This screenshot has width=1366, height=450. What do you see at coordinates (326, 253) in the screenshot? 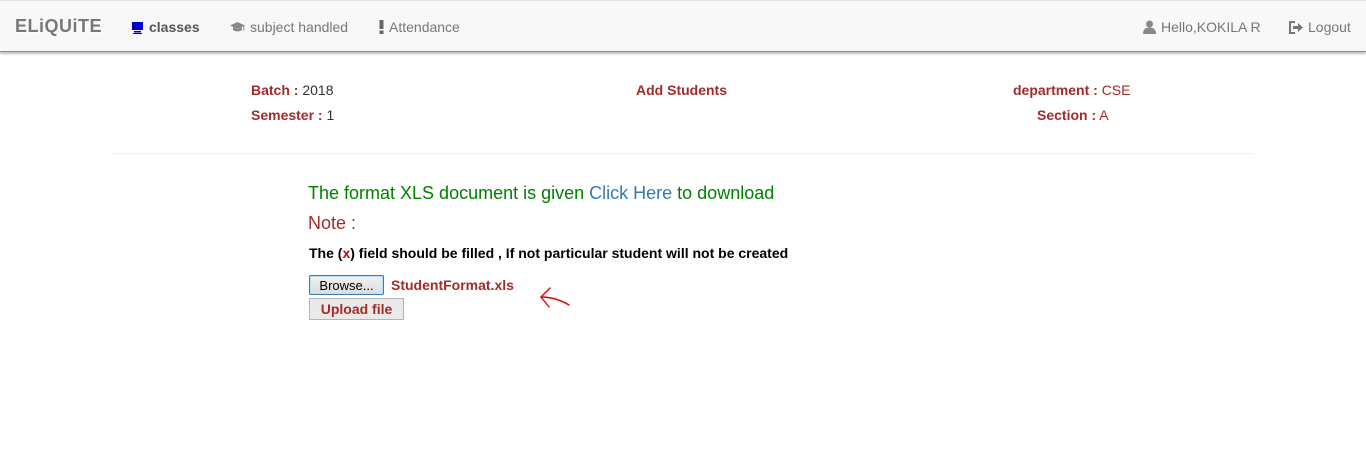
I see `rule-prefix: The (` at bounding box center [326, 253].